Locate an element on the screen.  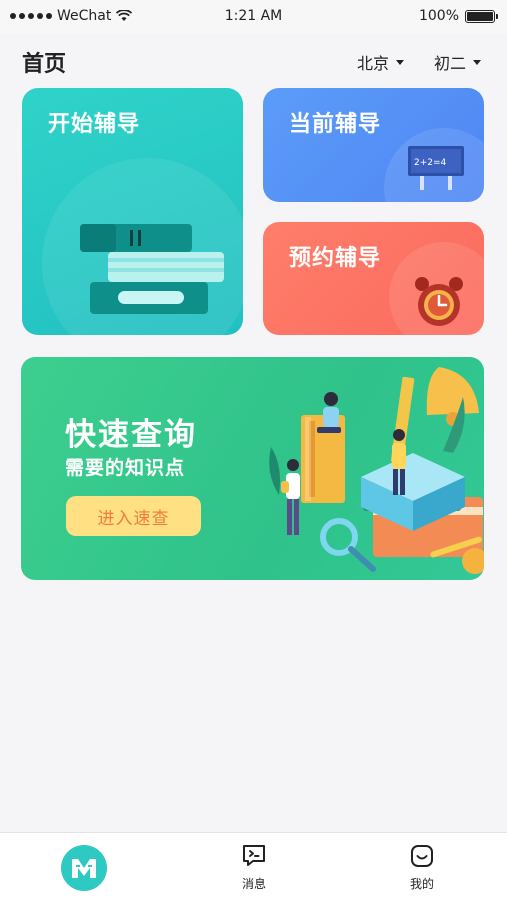
svg-text: 2+2=4 is located at coordinates (430, 163).